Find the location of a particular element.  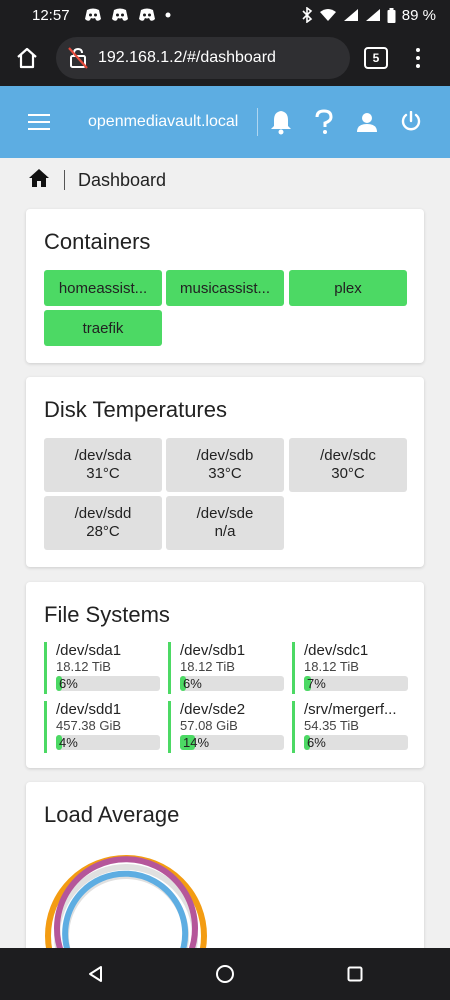

usage-percent: 14% is located at coordinates (196, 742).